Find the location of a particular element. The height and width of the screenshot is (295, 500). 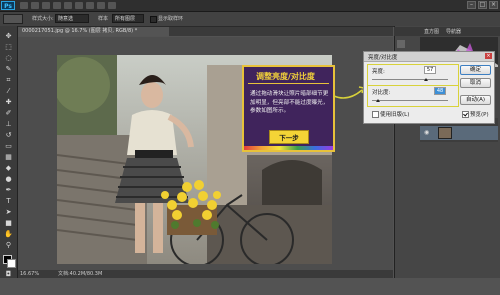

use-legacy-label: 使用旧版(L) is located at coordinates (395, 115).